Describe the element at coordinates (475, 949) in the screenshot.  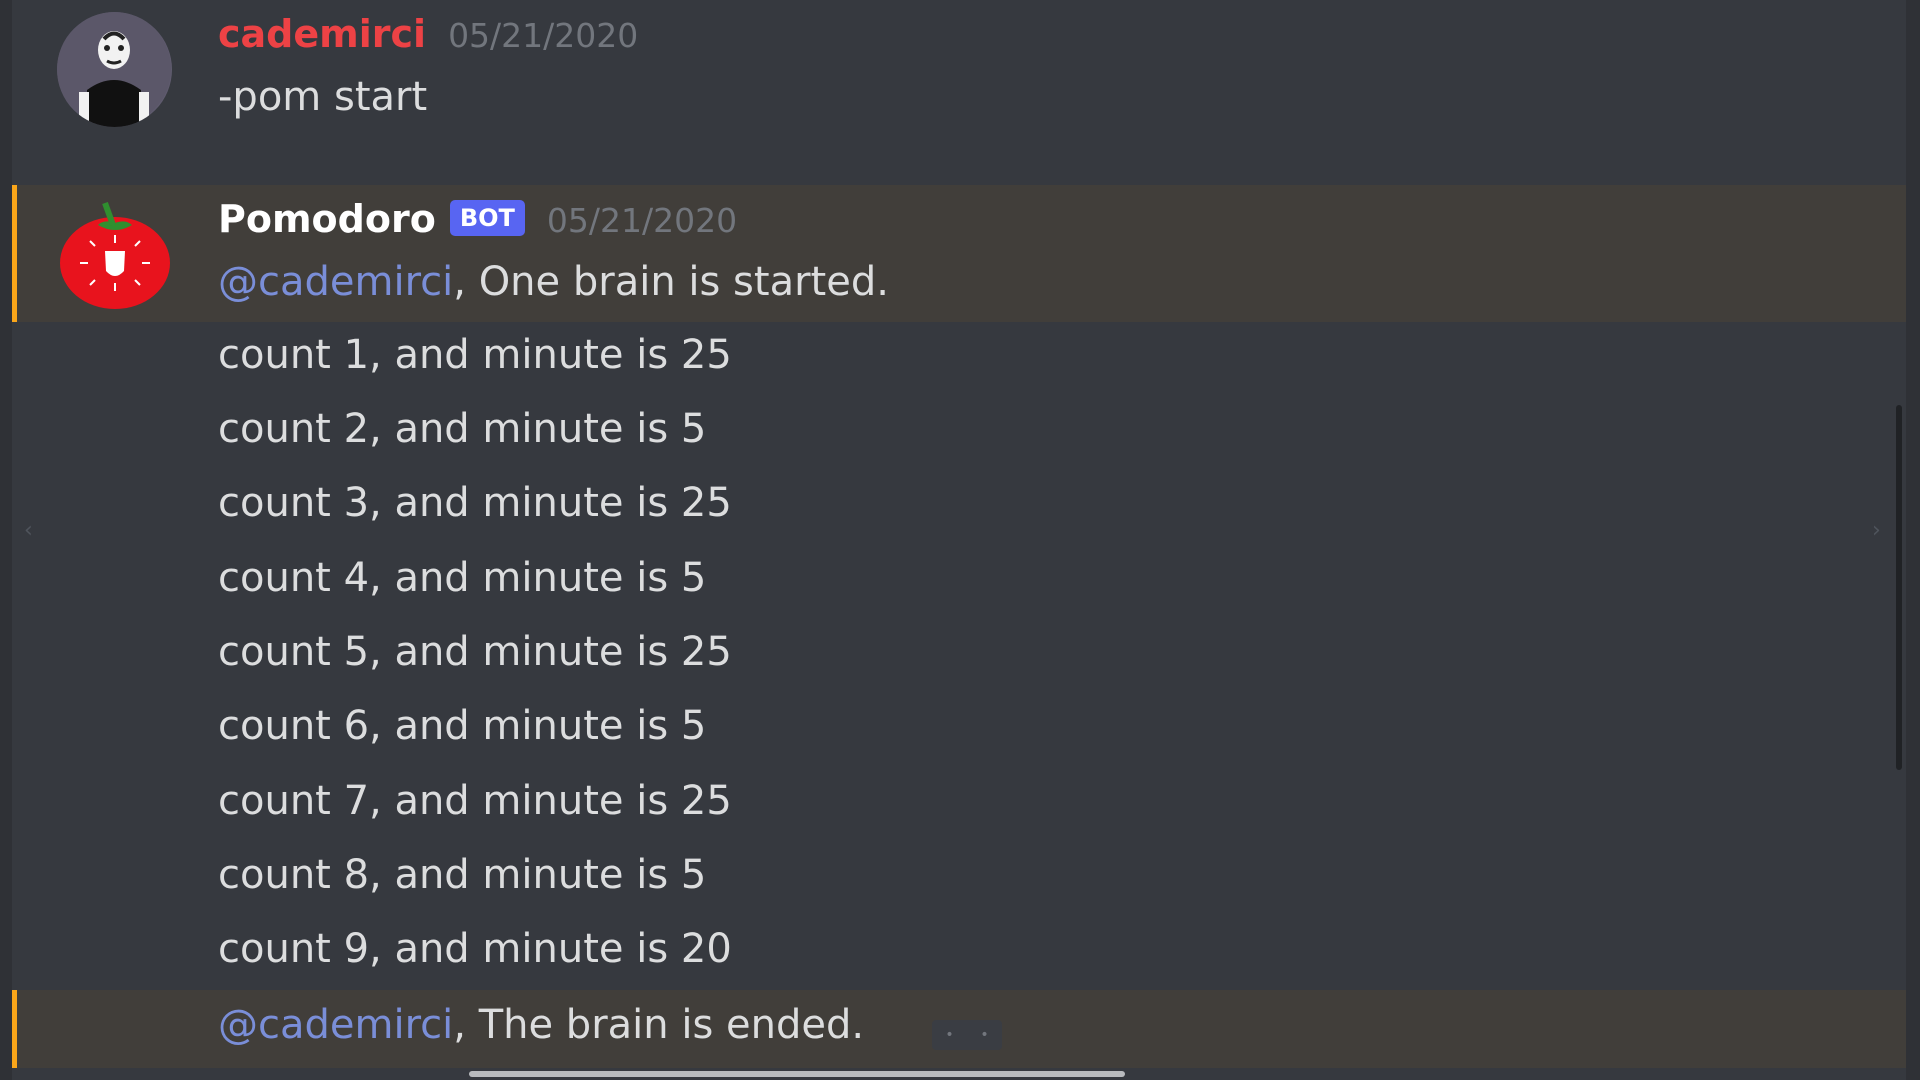
I see `count-message: count 9, and minute is 20` at that location.